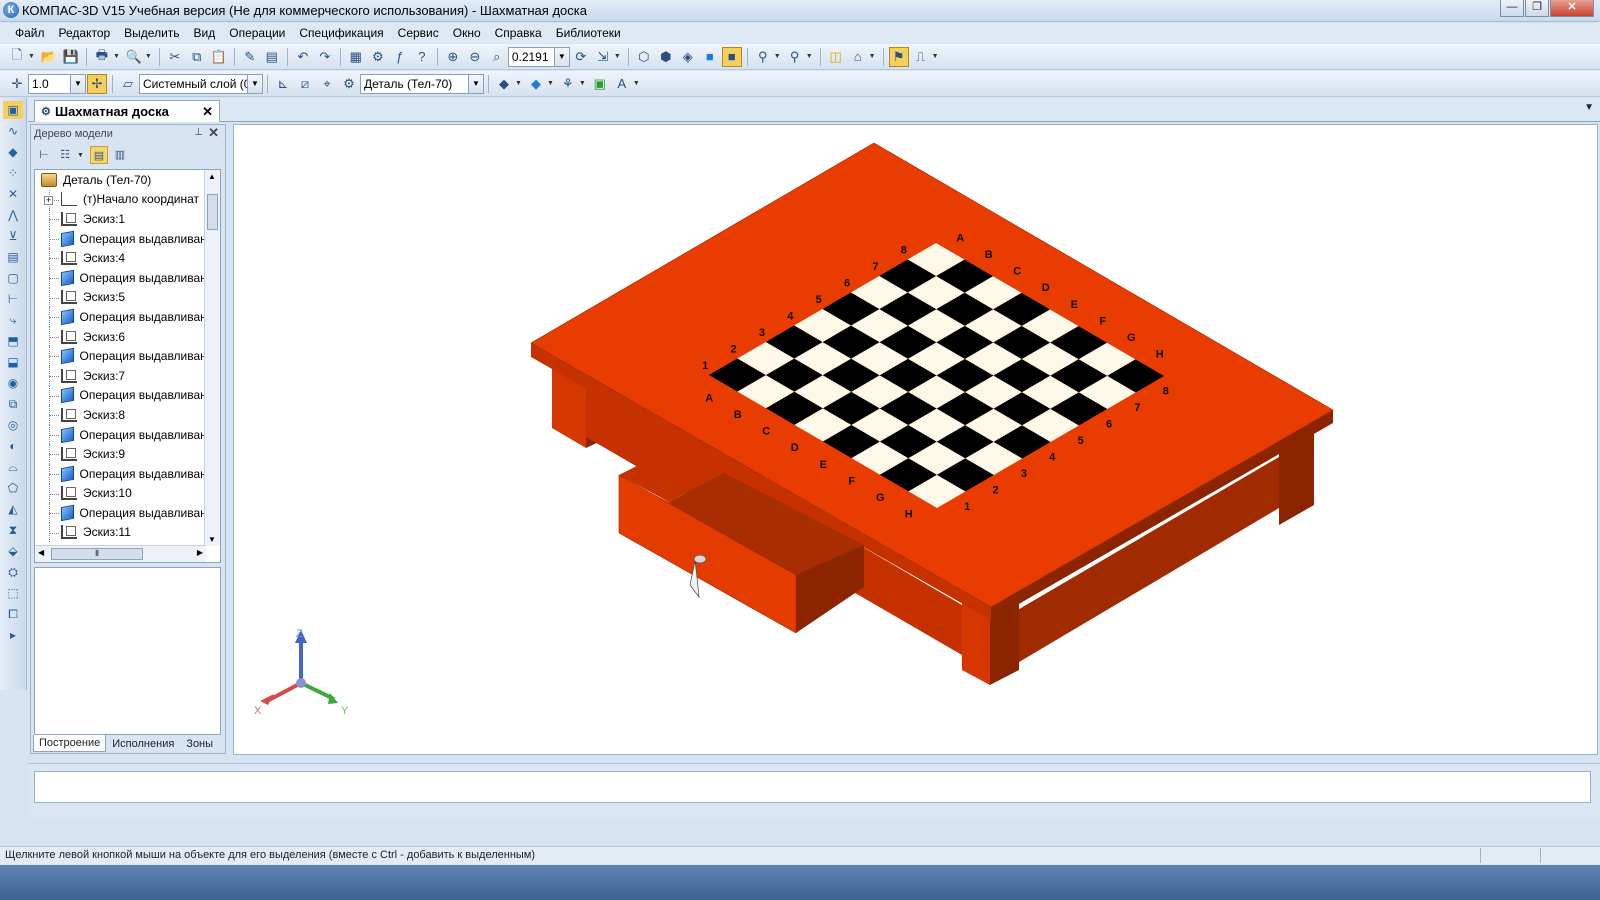  I want to click on tree-item-sketch: Эскиз:1, so click(127, 219).